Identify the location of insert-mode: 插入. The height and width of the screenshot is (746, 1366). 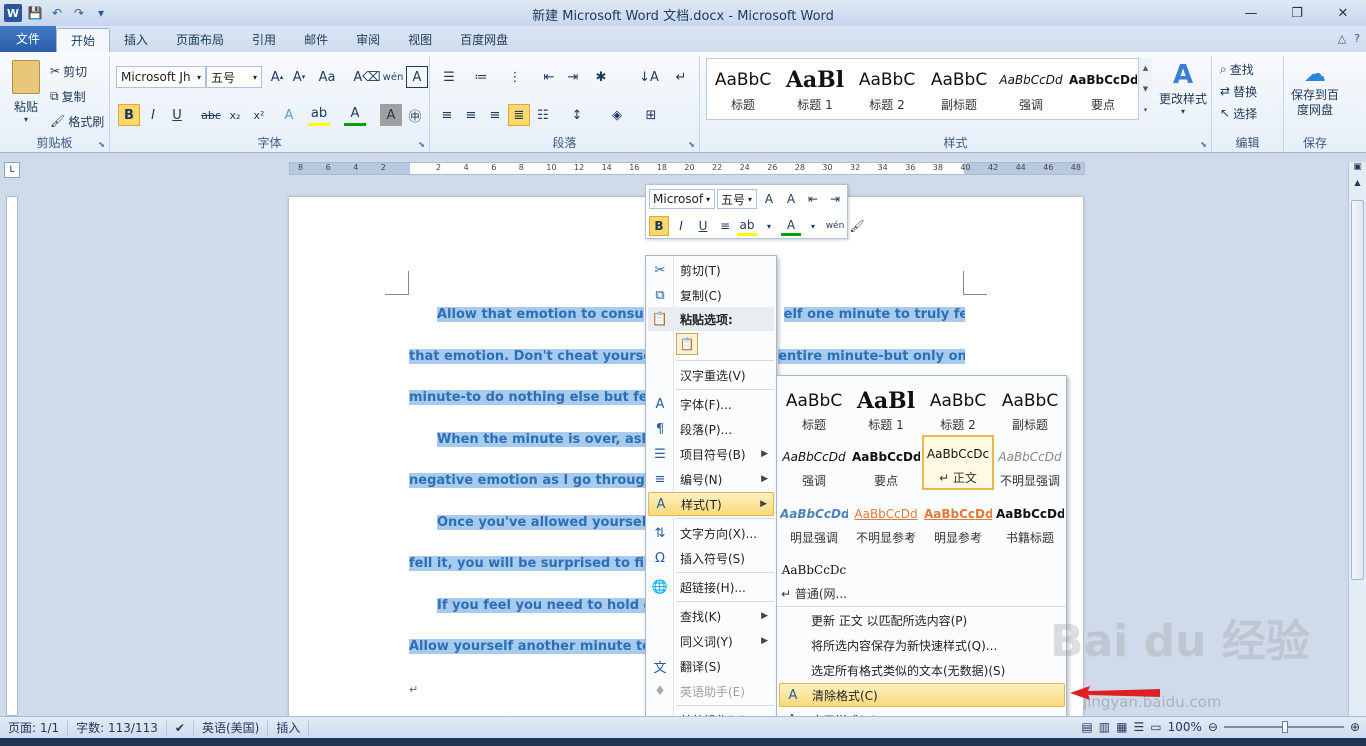
(289, 727).